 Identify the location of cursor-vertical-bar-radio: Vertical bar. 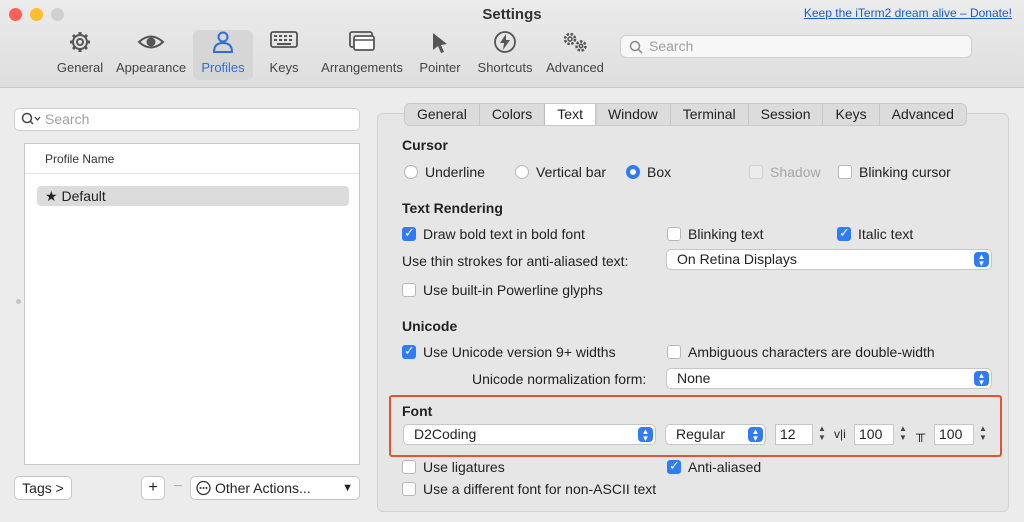
(560, 172).